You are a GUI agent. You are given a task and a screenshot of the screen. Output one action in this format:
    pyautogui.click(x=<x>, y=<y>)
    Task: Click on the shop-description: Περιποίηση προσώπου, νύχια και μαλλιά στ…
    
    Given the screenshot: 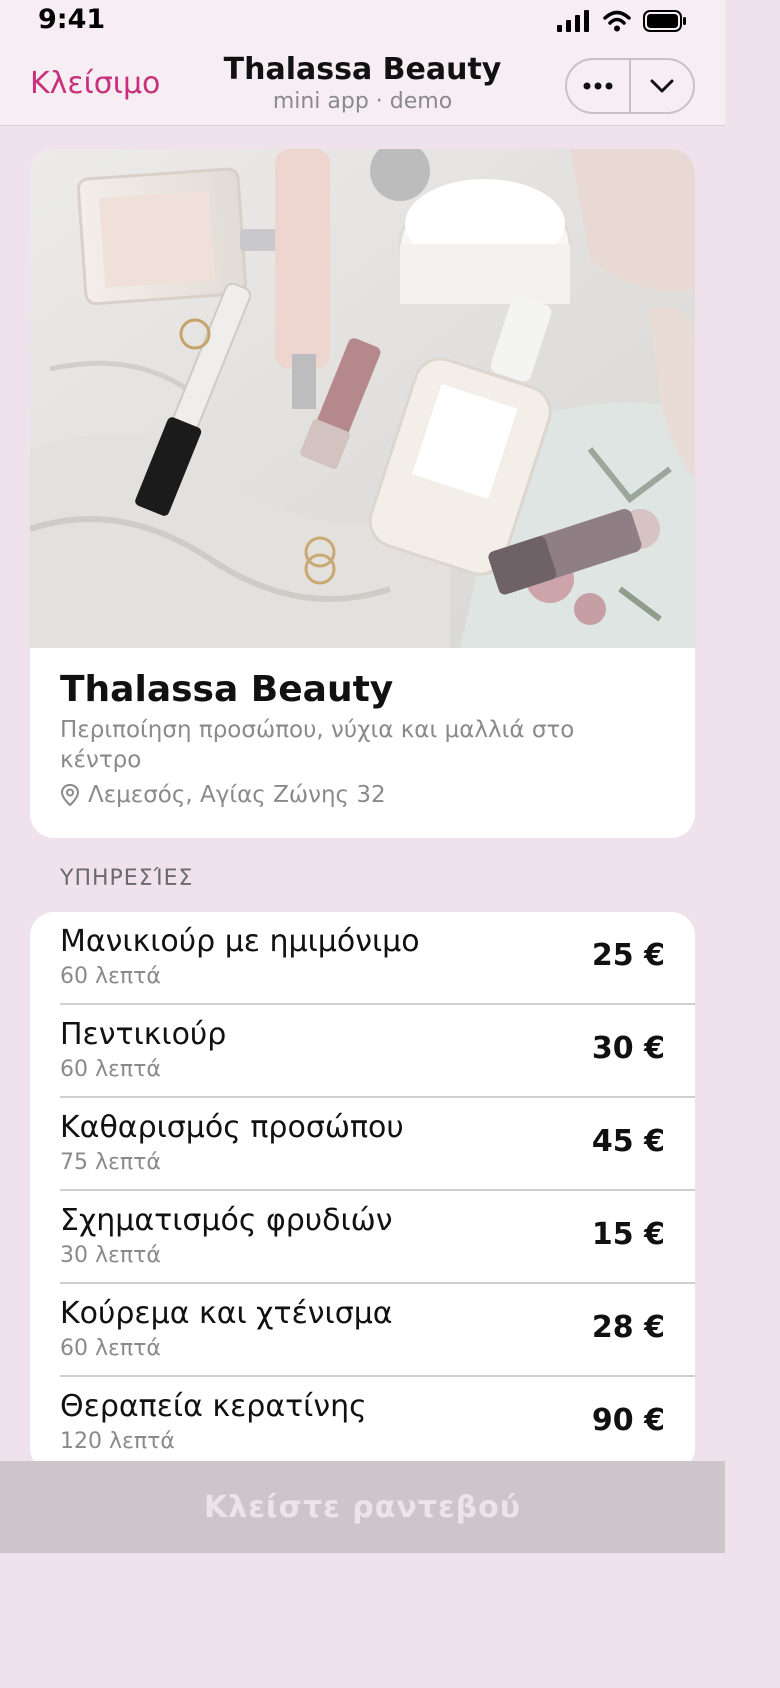 What is the action you would take?
    pyautogui.click(x=317, y=745)
    